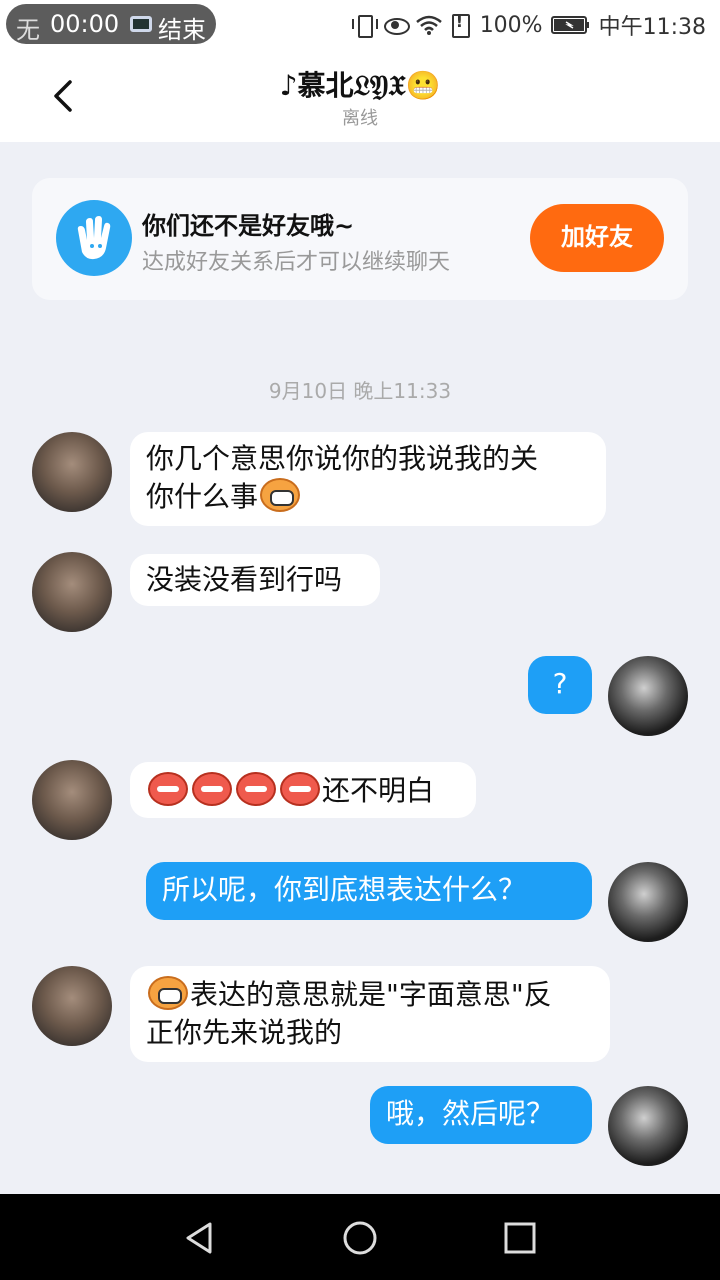 The width and height of the screenshot is (720, 1280). What do you see at coordinates (360, 391) in the screenshot?
I see `chat-timestamp: 9月10日 晚上11:33` at bounding box center [360, 391].